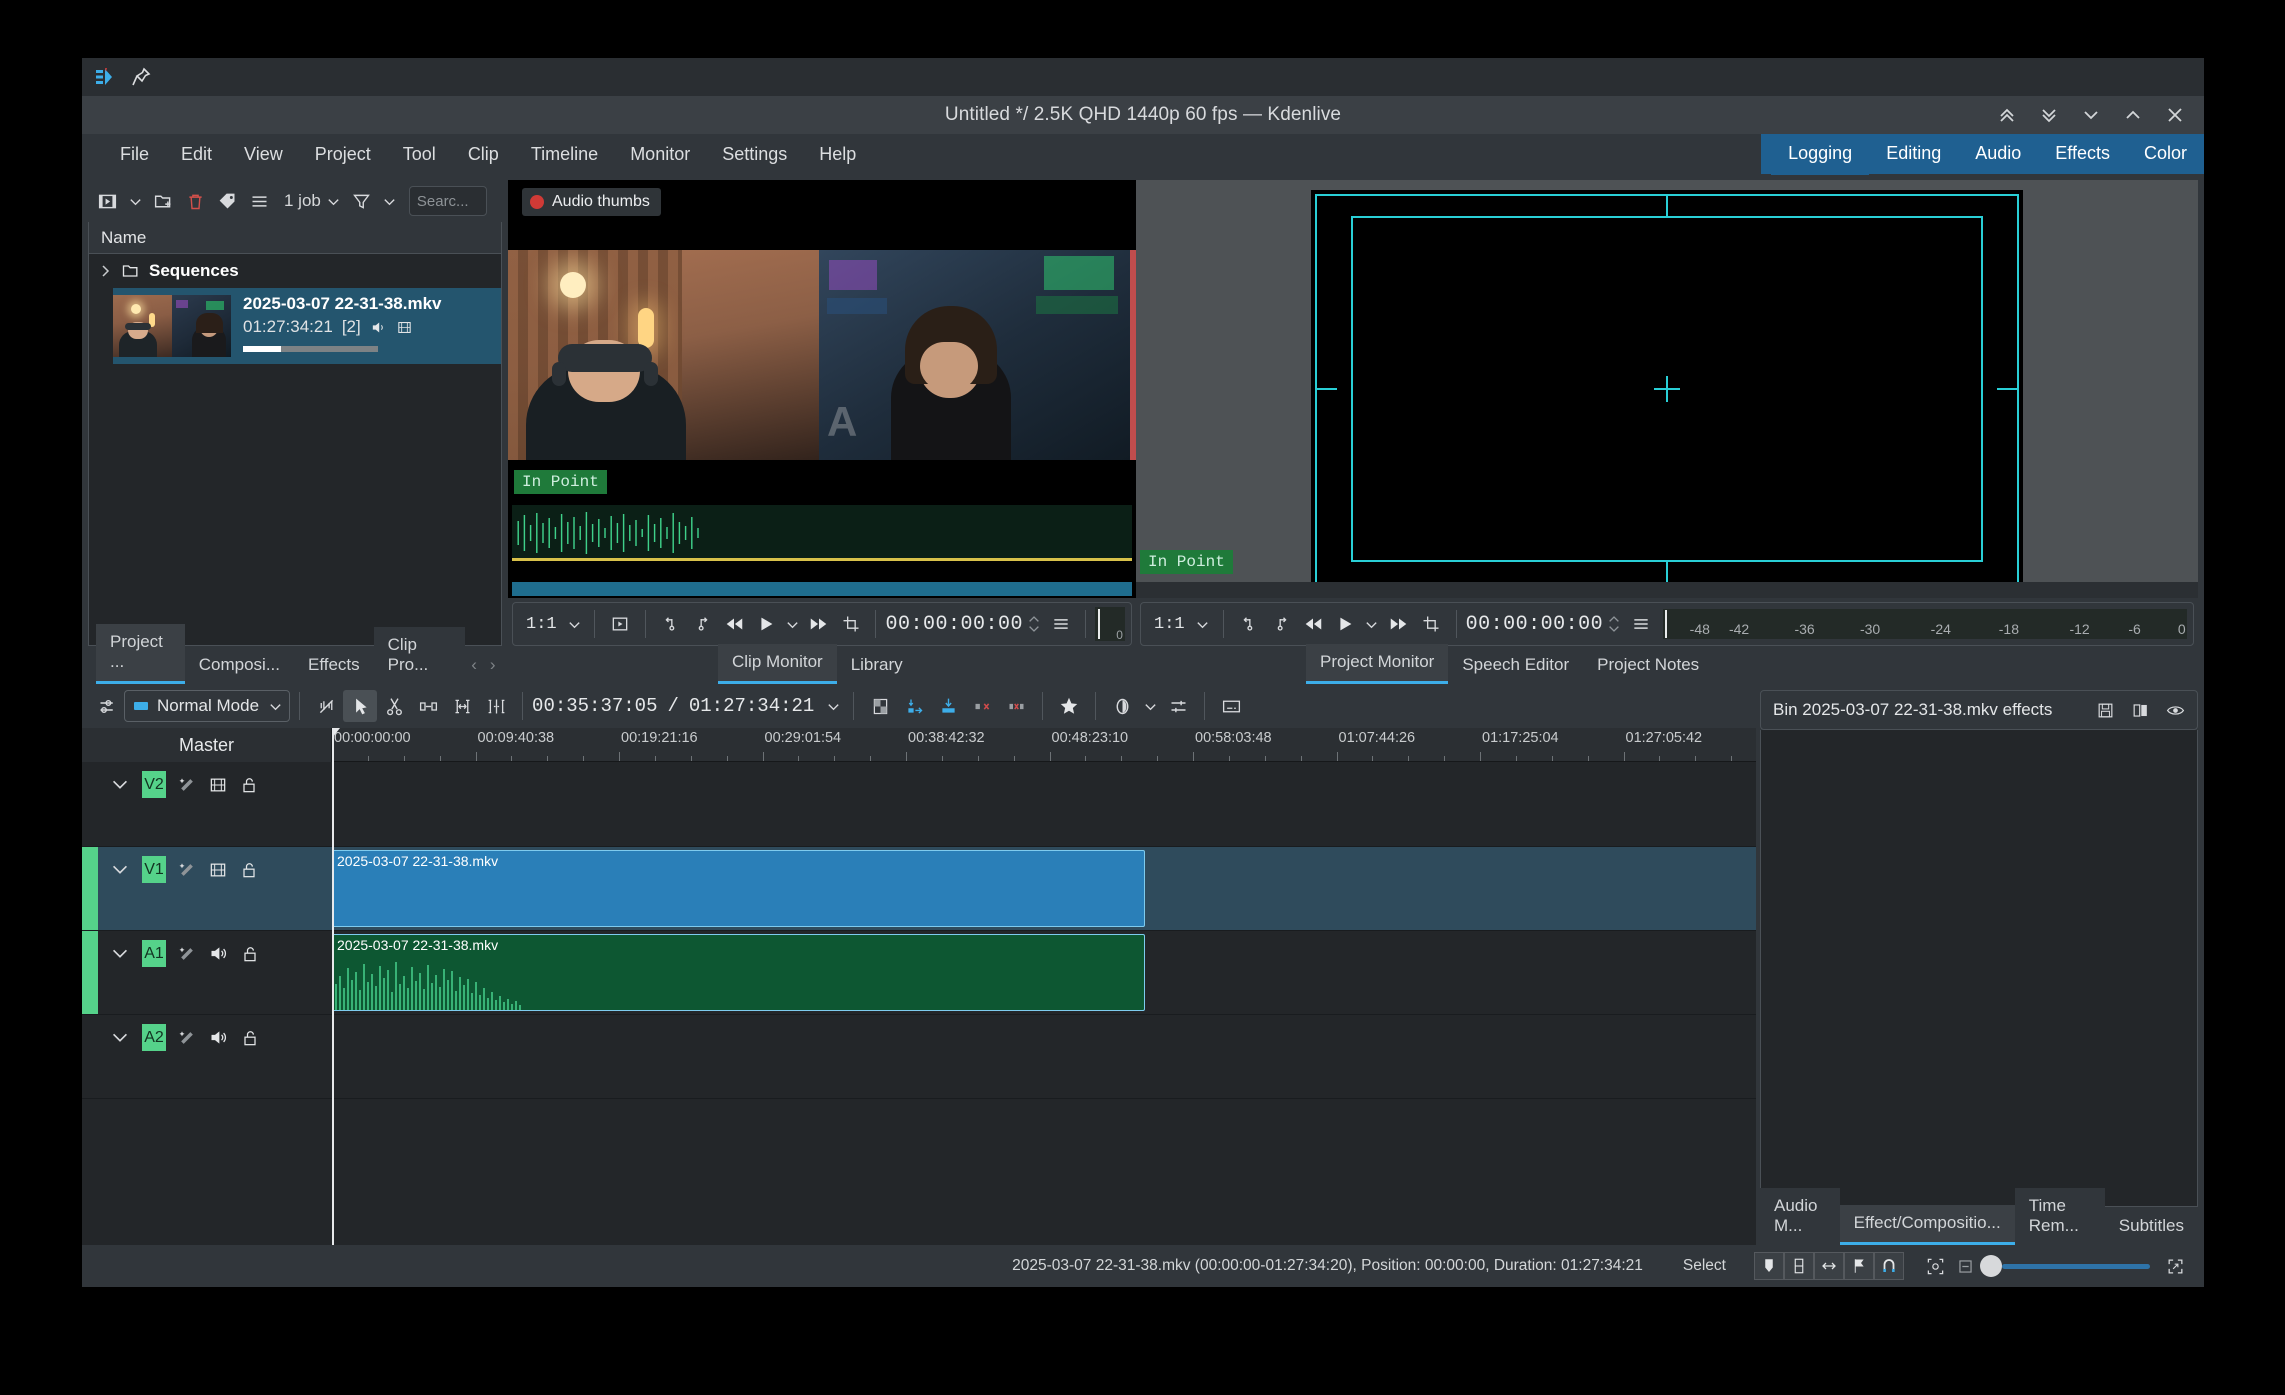 The width and height of the screenshot is (2285, 1395). What do you see at coordinates (334, 201) in the screenshot?
I see `jobs-dropdown-icon` at bounding box center [334, 201].